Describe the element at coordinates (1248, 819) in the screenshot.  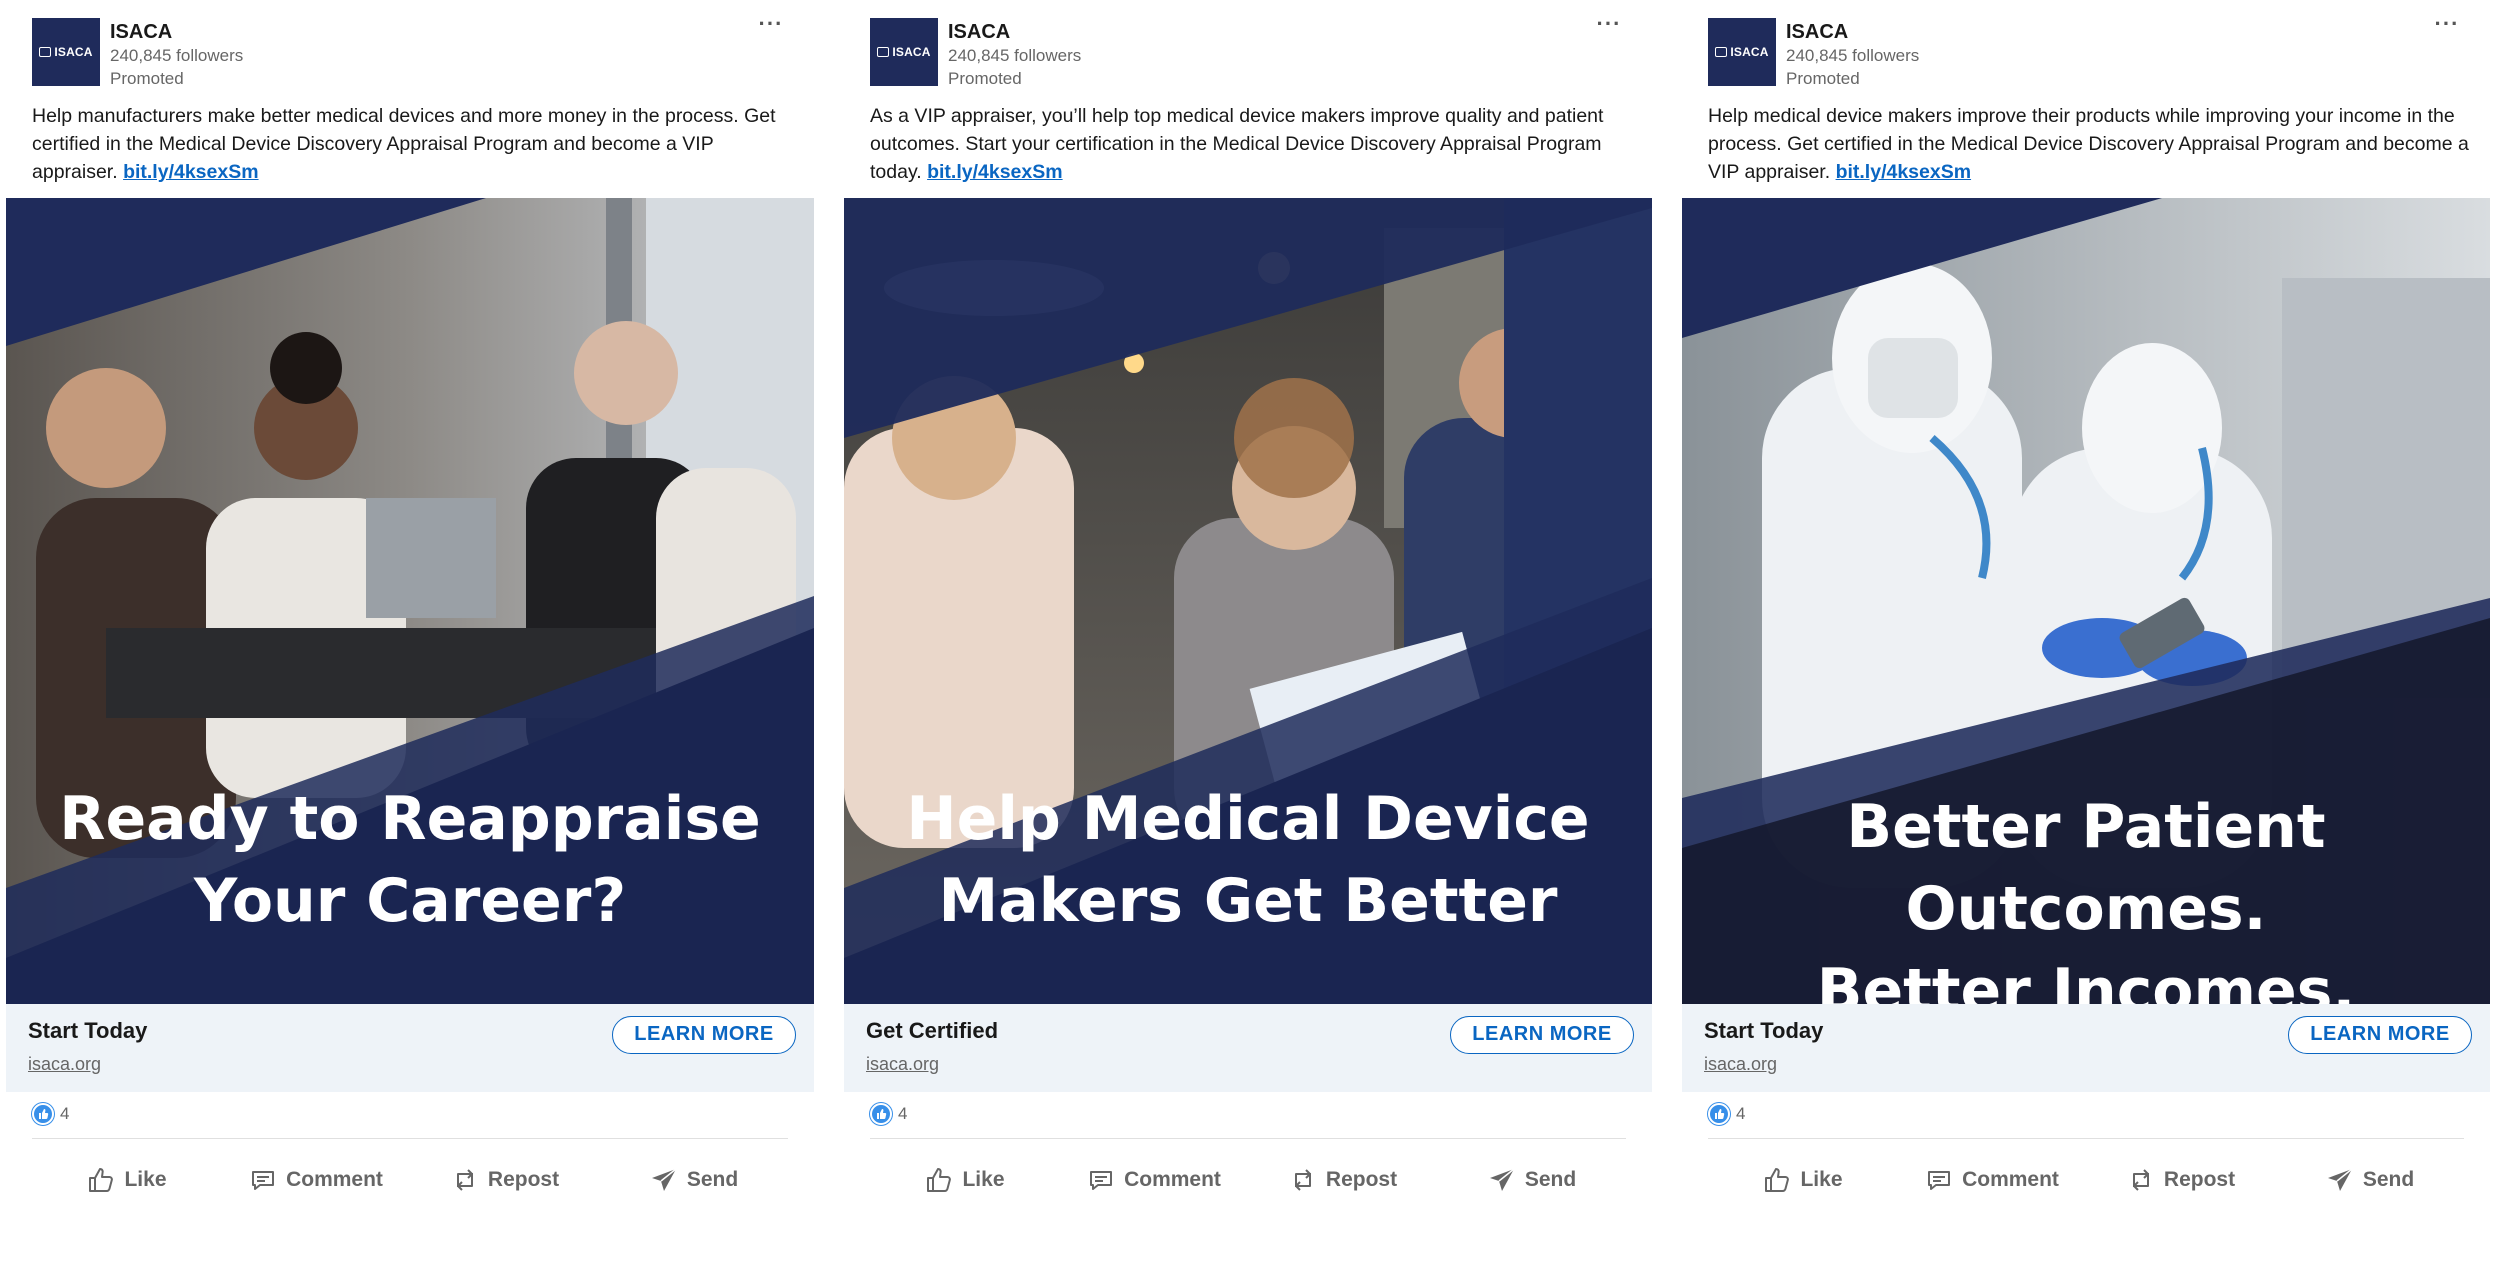
I see `headline-line-1: Help Medical Device` at that location.